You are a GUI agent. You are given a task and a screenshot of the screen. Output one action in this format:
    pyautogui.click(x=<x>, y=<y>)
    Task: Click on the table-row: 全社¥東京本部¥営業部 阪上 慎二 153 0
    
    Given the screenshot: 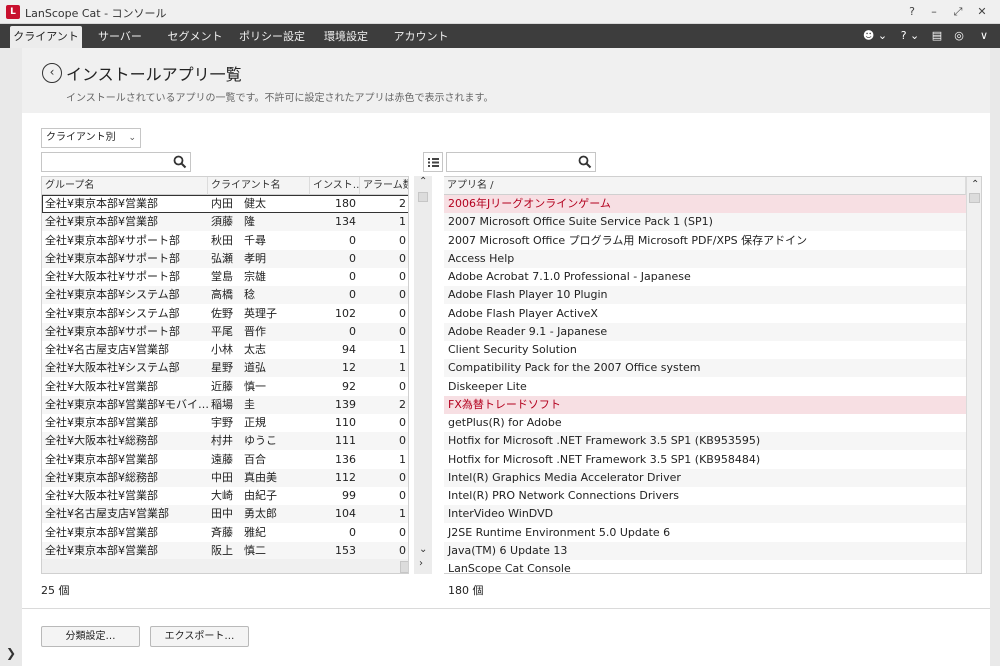 What is the action you would take?
    pyautogui.click(x=225, y=550)
    